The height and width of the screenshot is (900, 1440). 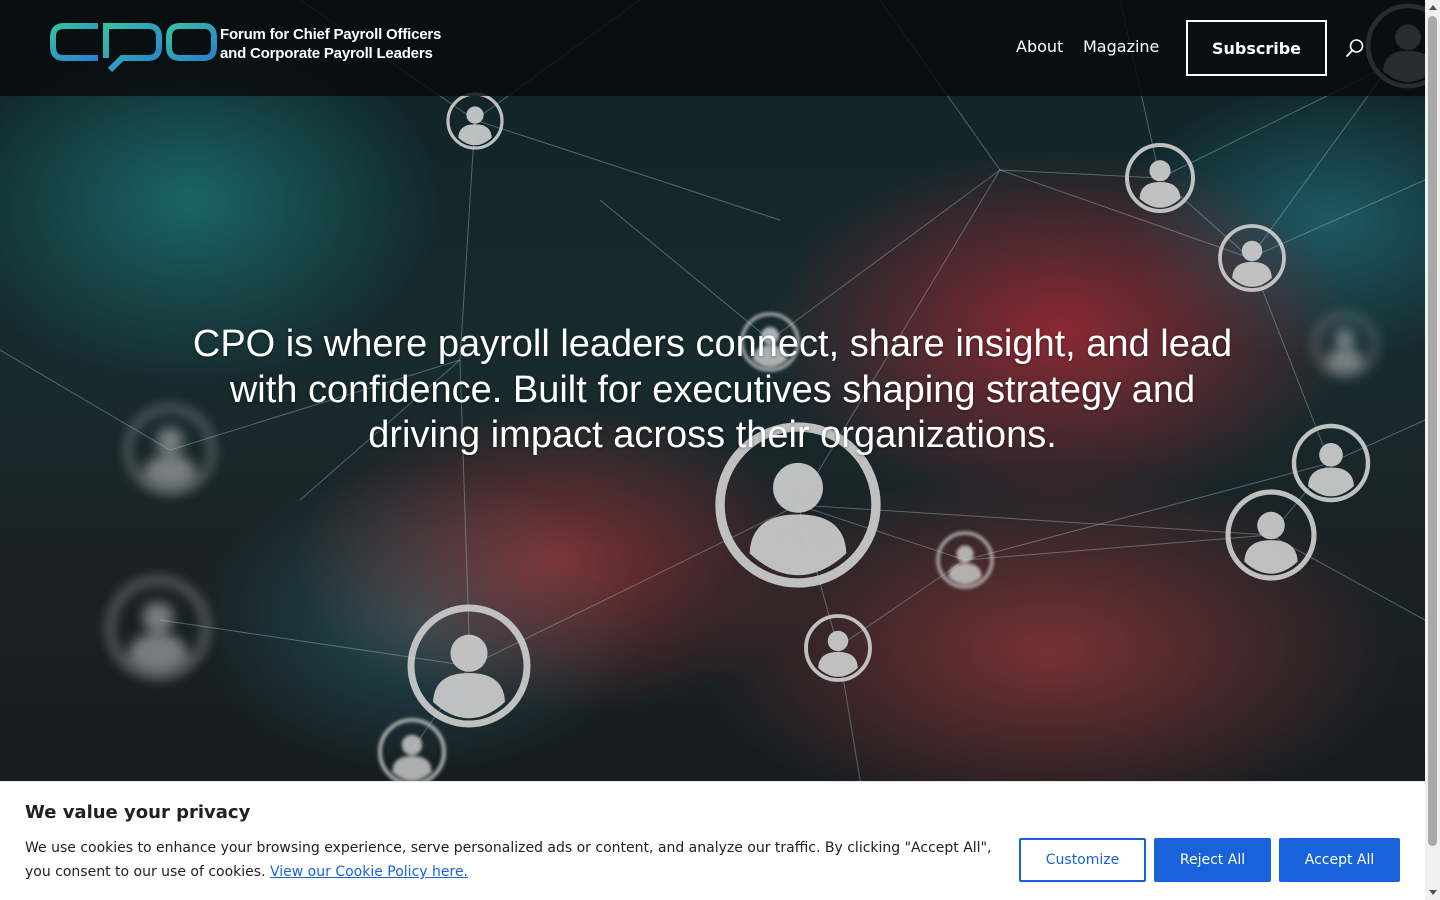 I want to click on nav-about: About, so click(x=1039, y=46).